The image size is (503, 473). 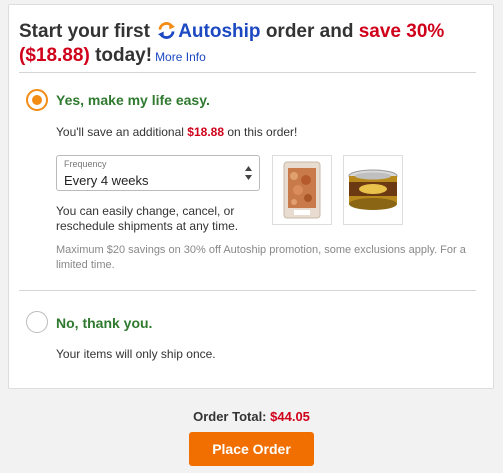 What do you see at coordinates (219, 31) in the screenshot?
I see `autoship-brand: Autoship` at bounding box center [219, 31].